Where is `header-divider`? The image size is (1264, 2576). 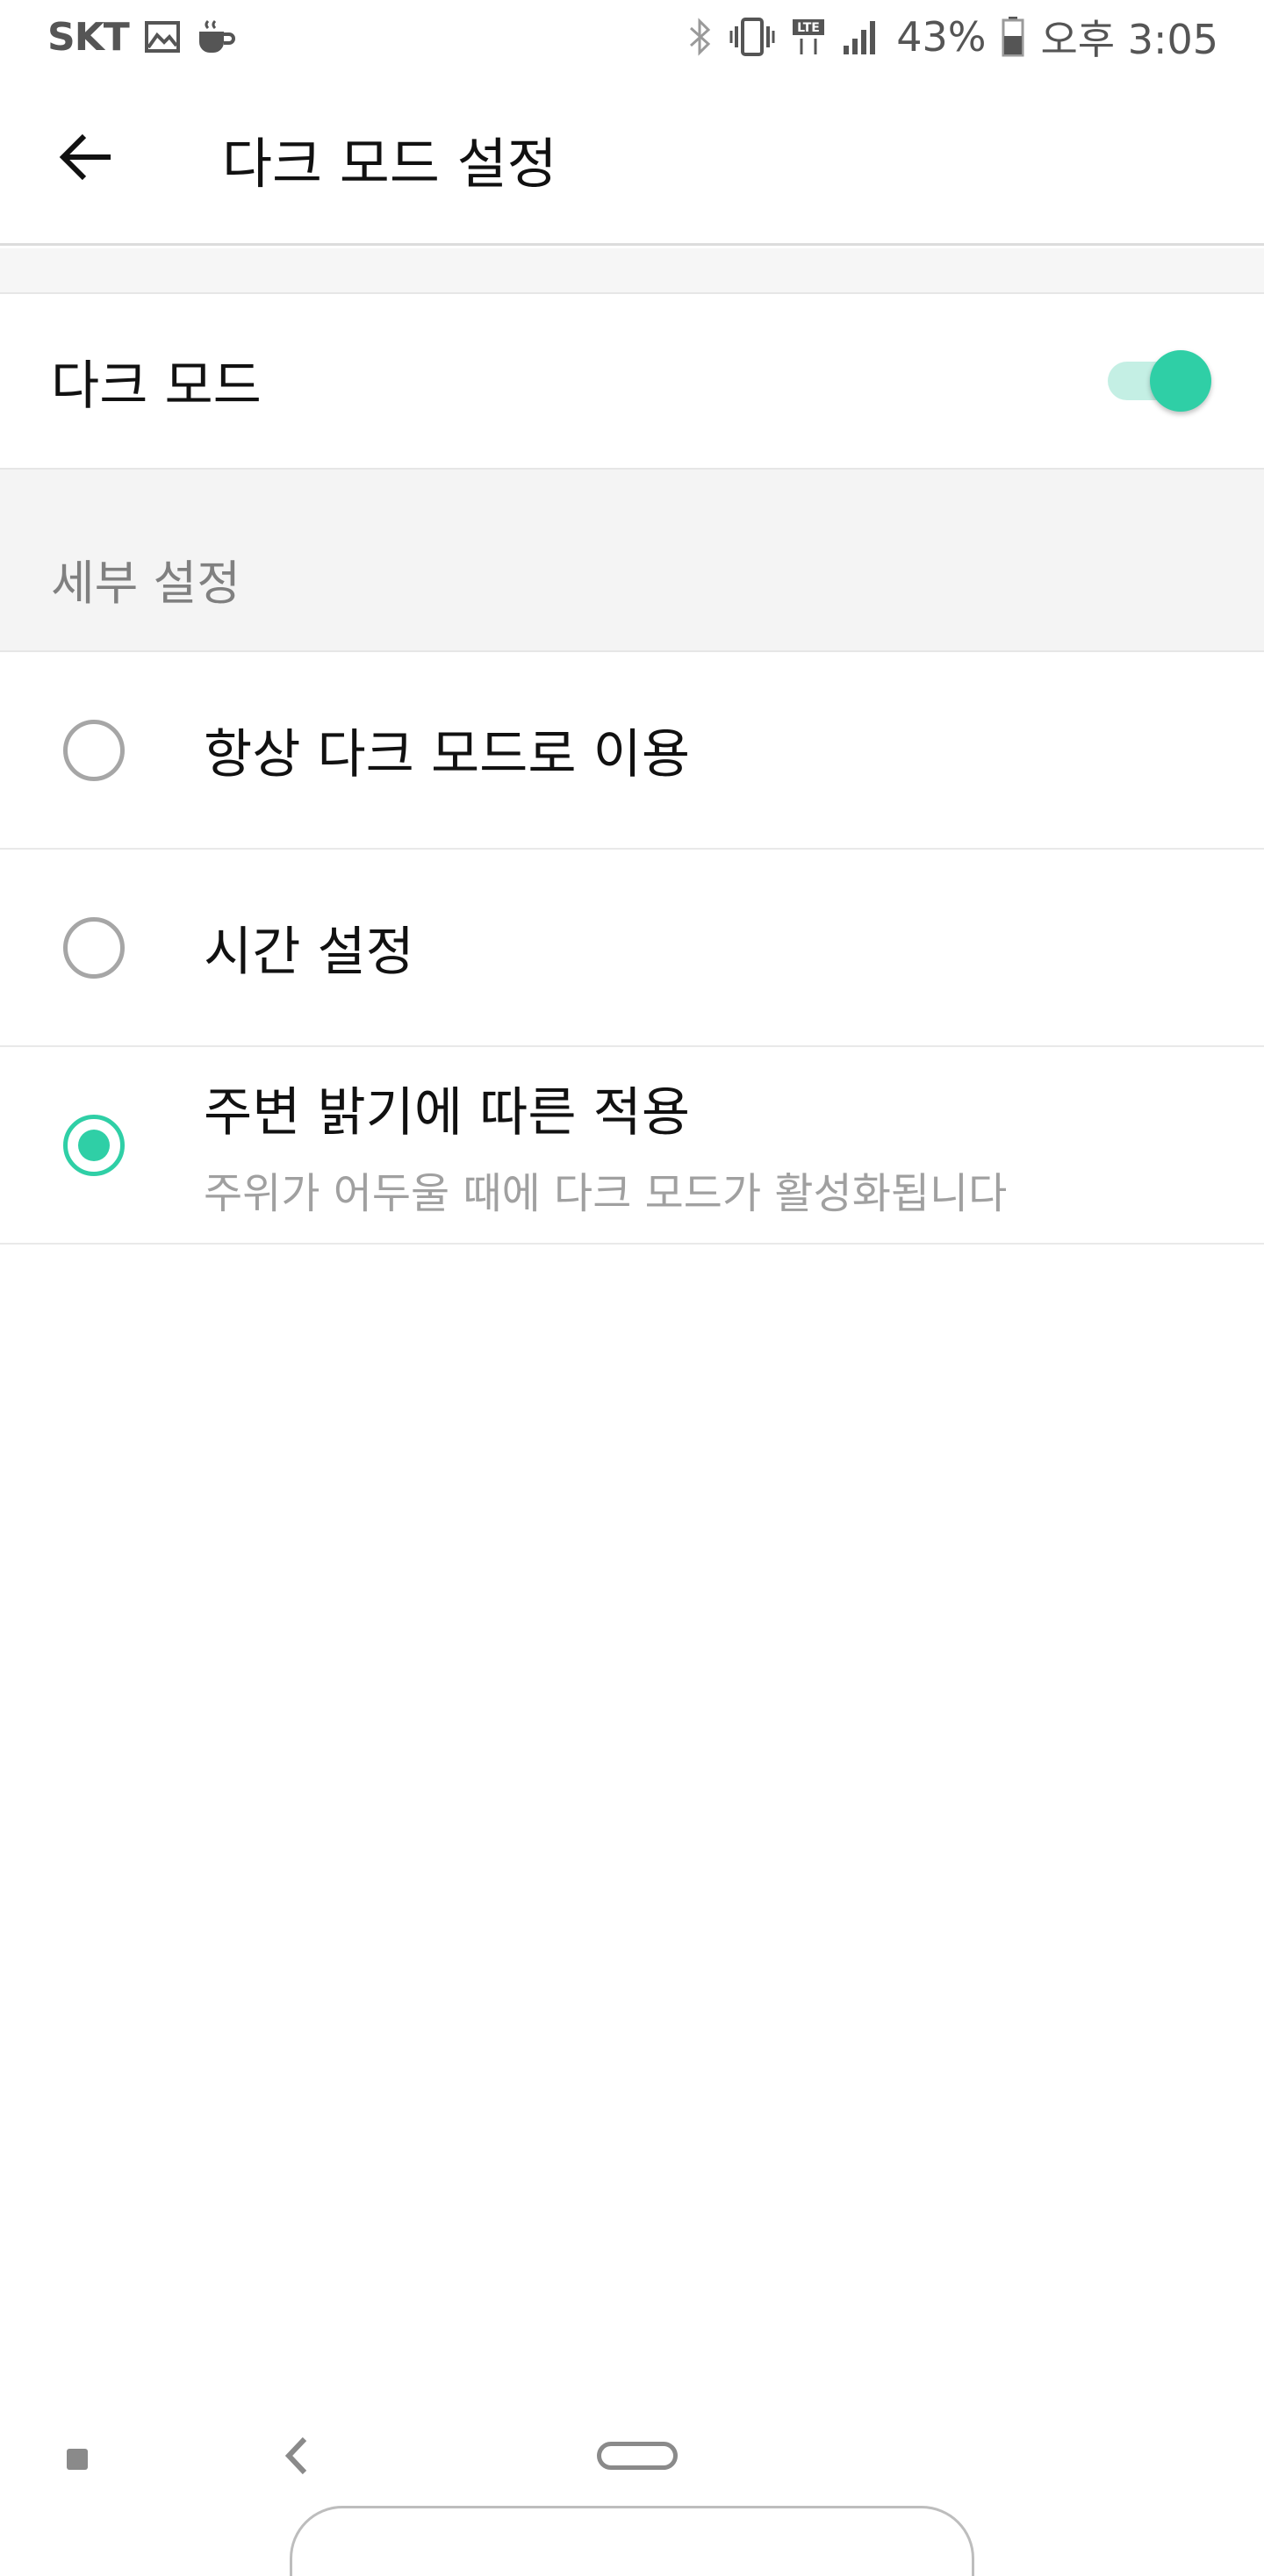
header-divider is located at coordinates (632, 271).